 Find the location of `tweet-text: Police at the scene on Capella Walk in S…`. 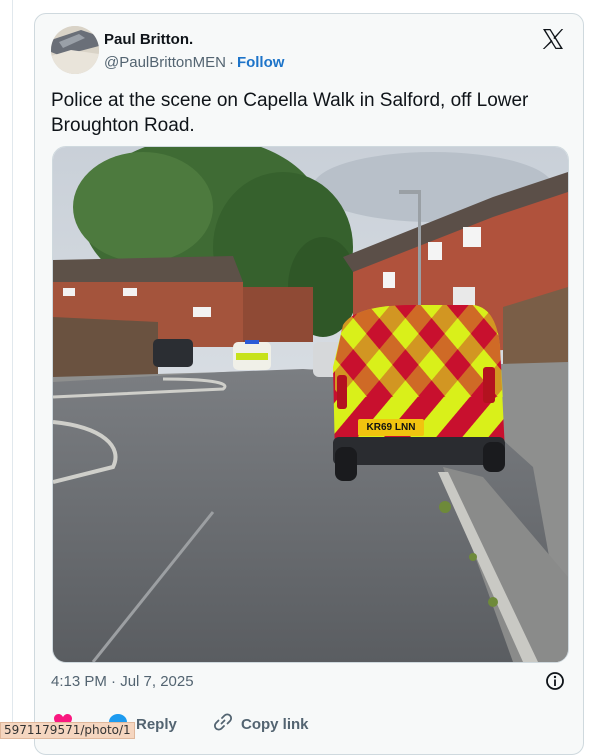

tweet-text: Police at the scene on Capella Walk in S… is located at coordinates (290, 113).